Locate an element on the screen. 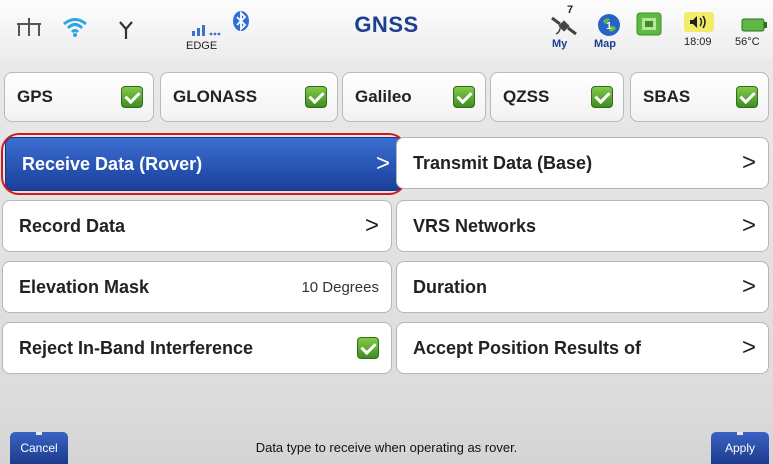 This screenshot has height=464, width=773. menu-record-data: Record Data > is located at coordinates (197, 226).